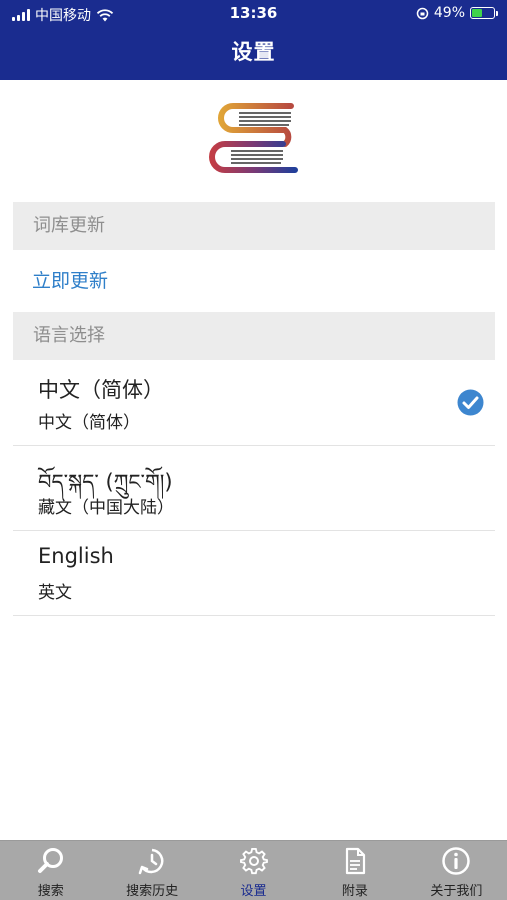 The image size is (507, 900). What do you see at coordinates (70, 279) in the screenshot?
I see `update-now-button: 立即更新` at bounding box center [70, 279].